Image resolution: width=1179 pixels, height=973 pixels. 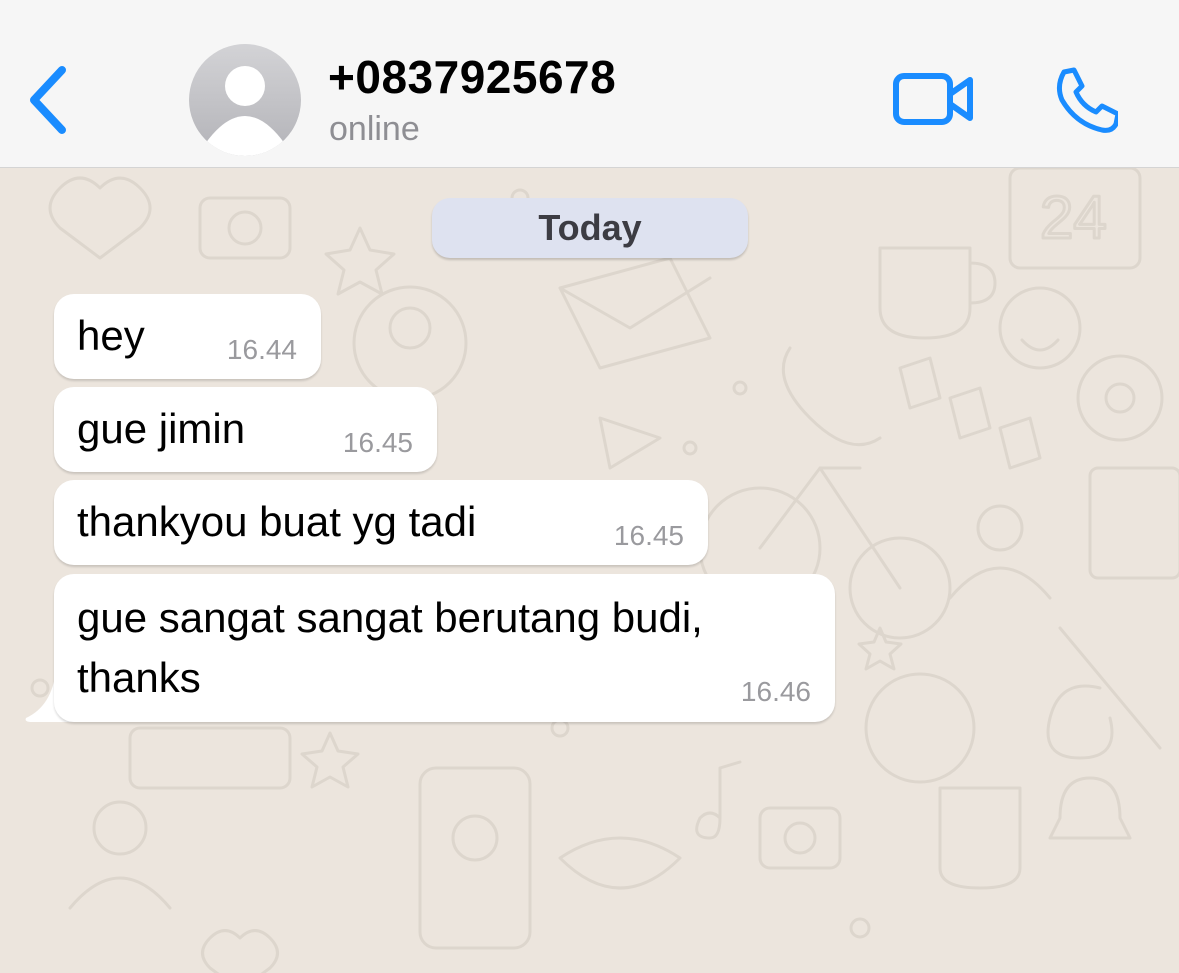 I want to click on message-time: 16.44, so click(x=261, y=349).